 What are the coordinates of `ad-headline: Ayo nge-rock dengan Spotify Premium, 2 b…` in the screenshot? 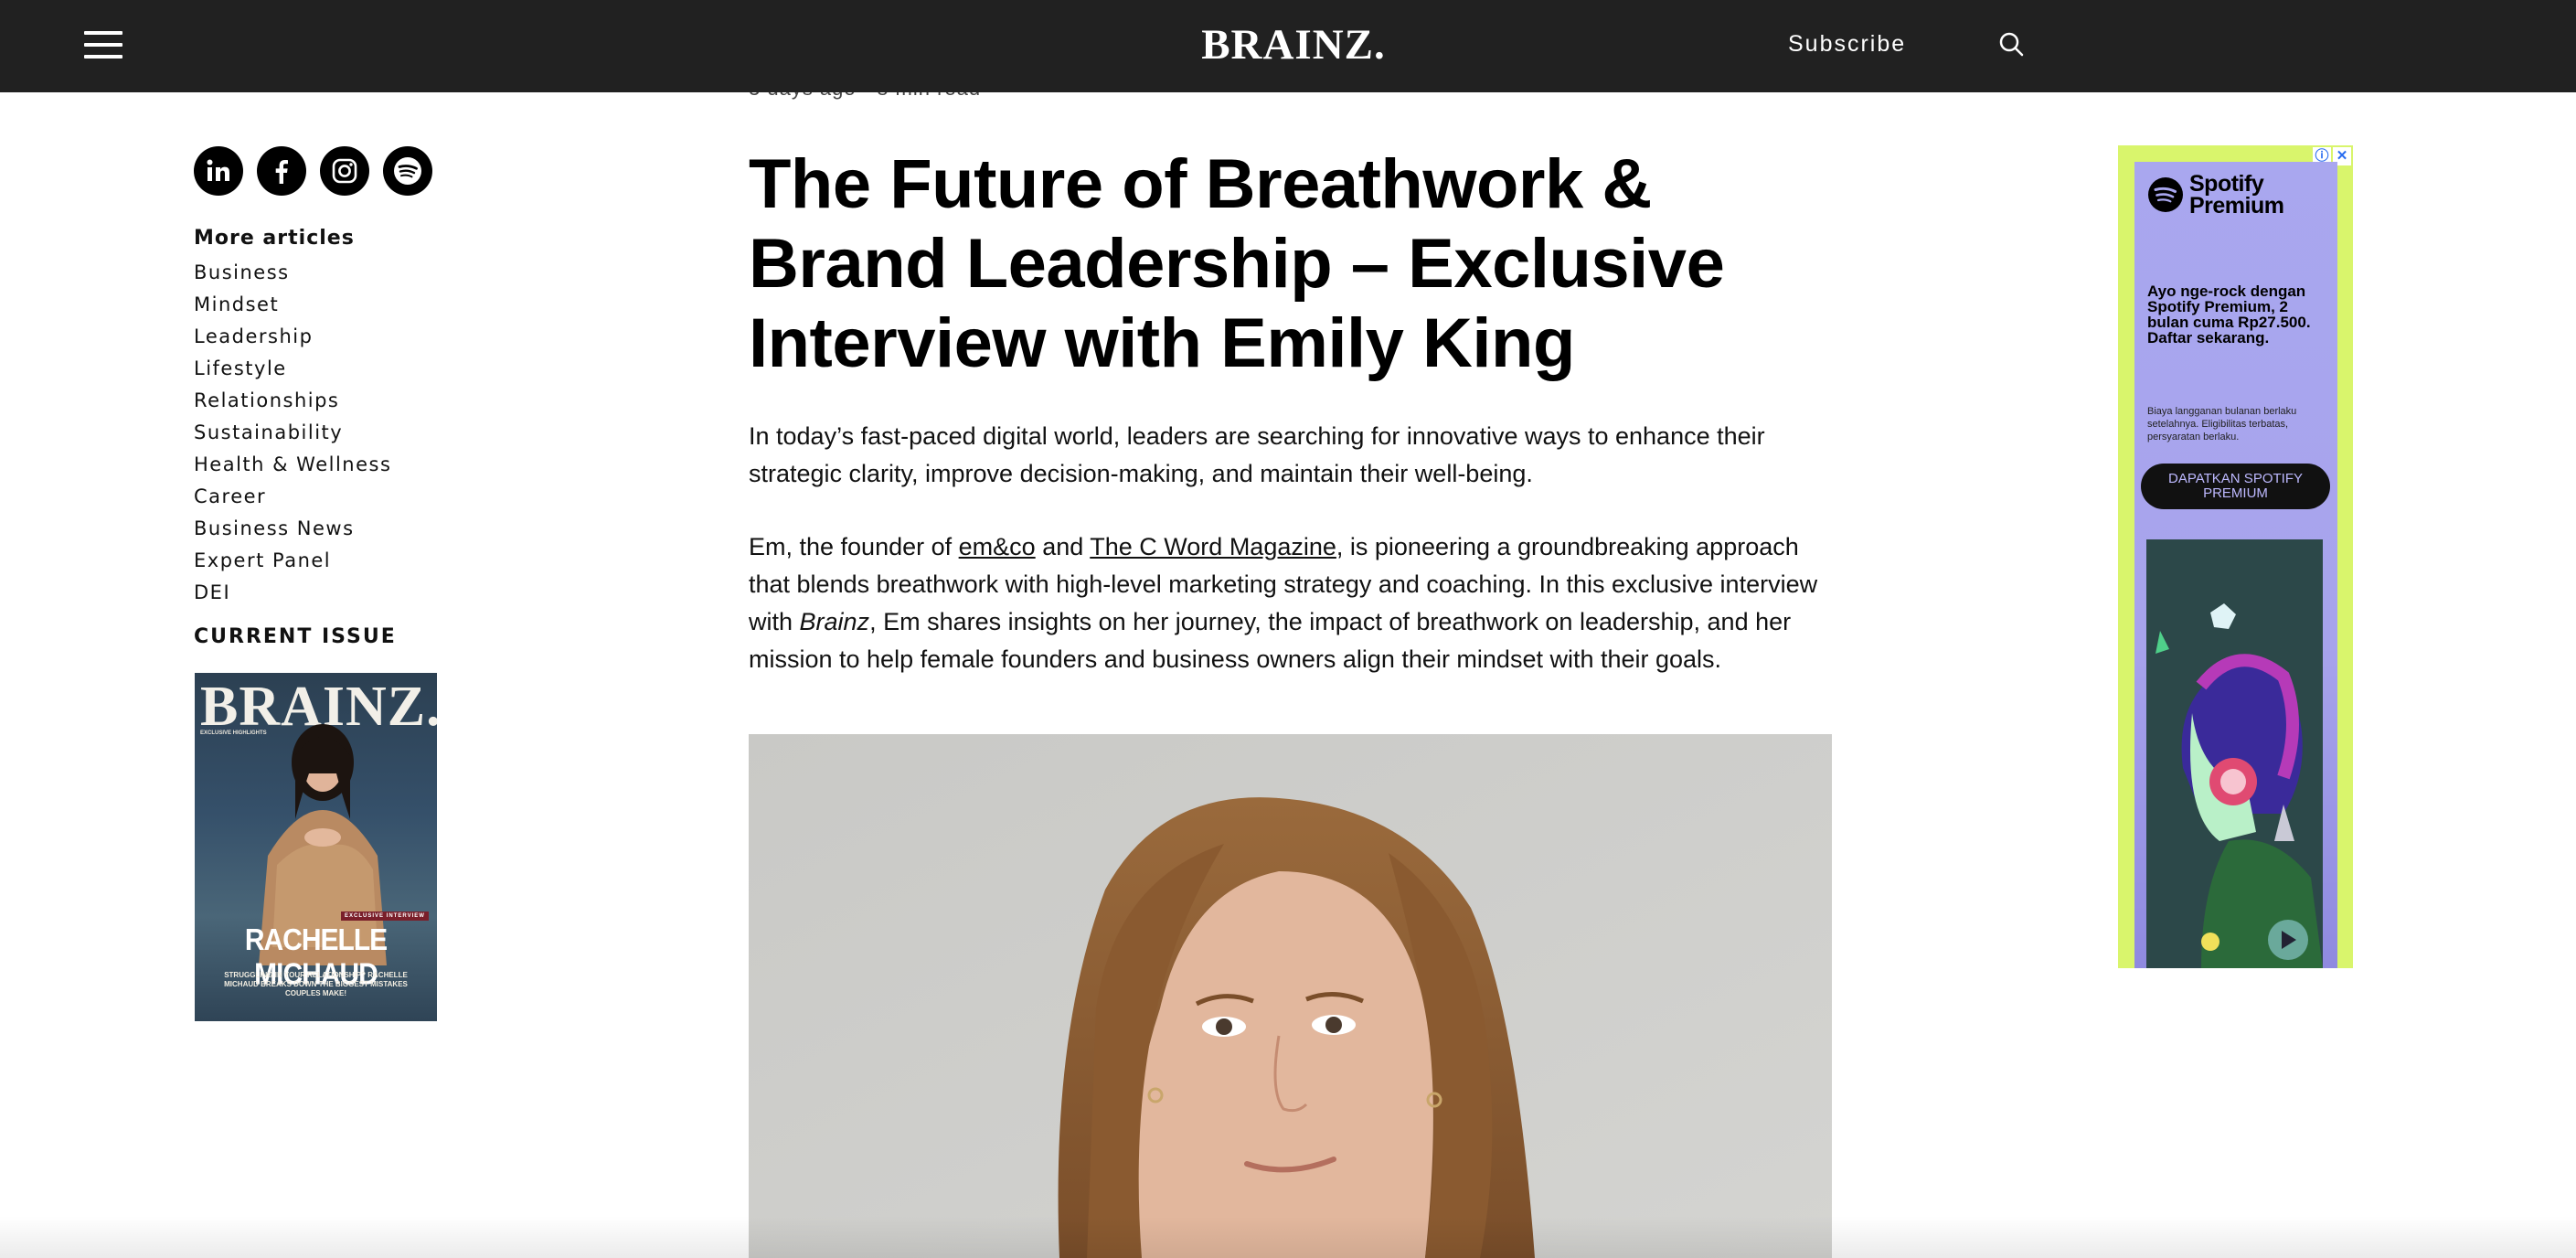 It's located at (2229, 314).